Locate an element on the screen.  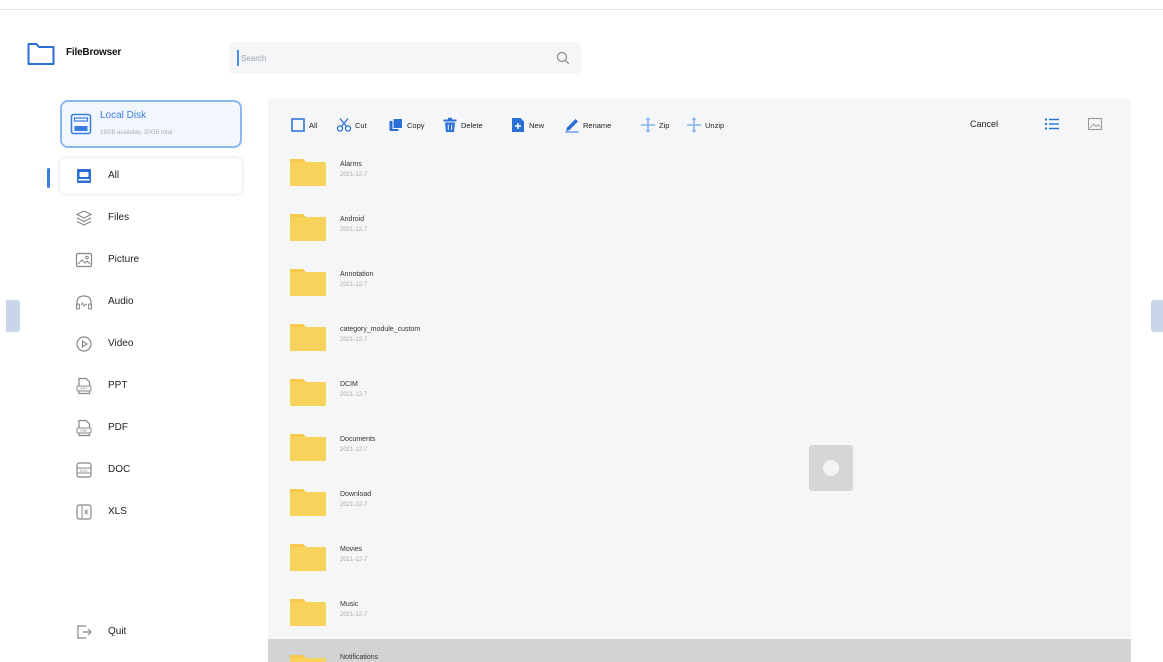
list-item: Alarms 2021-12-7 is located at coordinates (699, 176).